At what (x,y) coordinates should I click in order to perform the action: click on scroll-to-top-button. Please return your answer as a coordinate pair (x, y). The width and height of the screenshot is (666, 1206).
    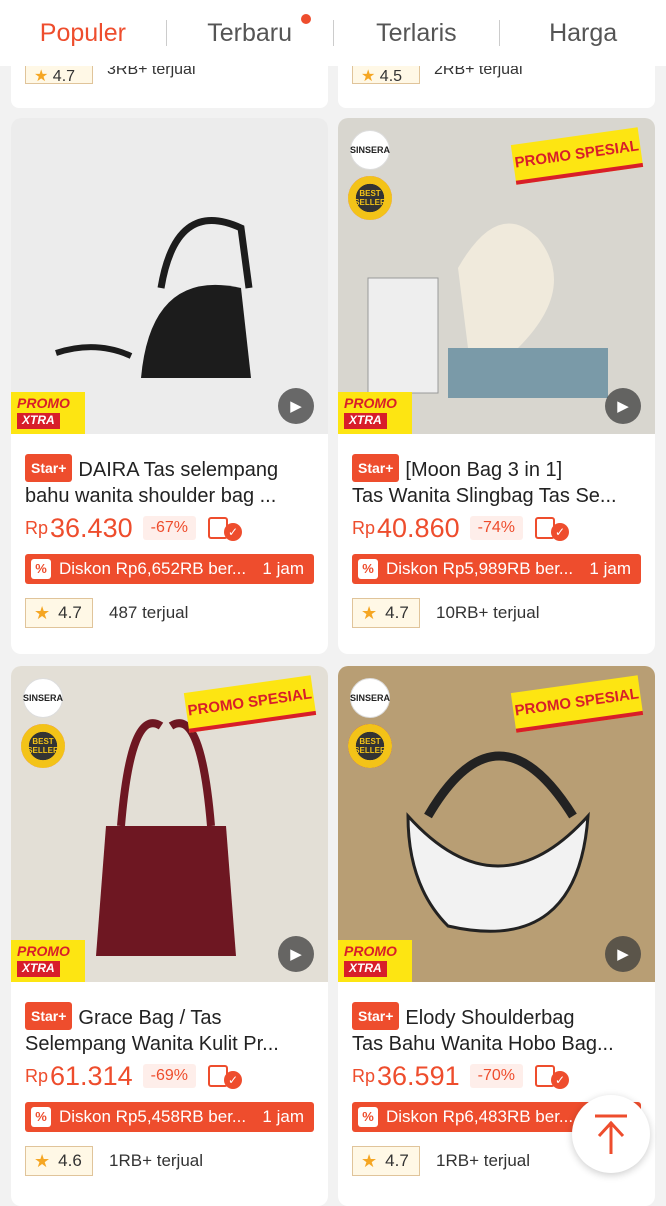
    Looking at the image, I should click on (611, 1134).